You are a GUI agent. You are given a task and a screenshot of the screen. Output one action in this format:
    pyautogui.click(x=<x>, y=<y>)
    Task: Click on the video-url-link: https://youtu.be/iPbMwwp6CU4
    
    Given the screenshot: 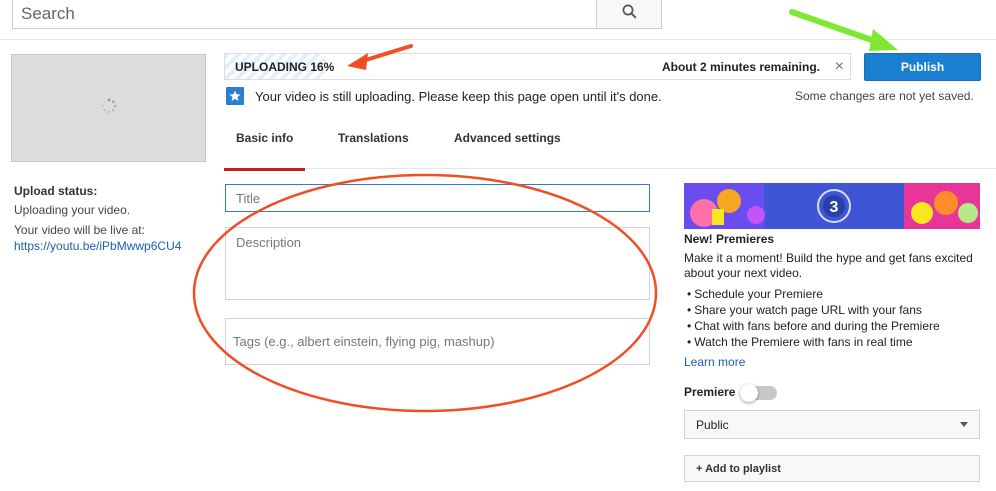 What is the action you would take?
    pyautogui.click(x=114, y=246)
    